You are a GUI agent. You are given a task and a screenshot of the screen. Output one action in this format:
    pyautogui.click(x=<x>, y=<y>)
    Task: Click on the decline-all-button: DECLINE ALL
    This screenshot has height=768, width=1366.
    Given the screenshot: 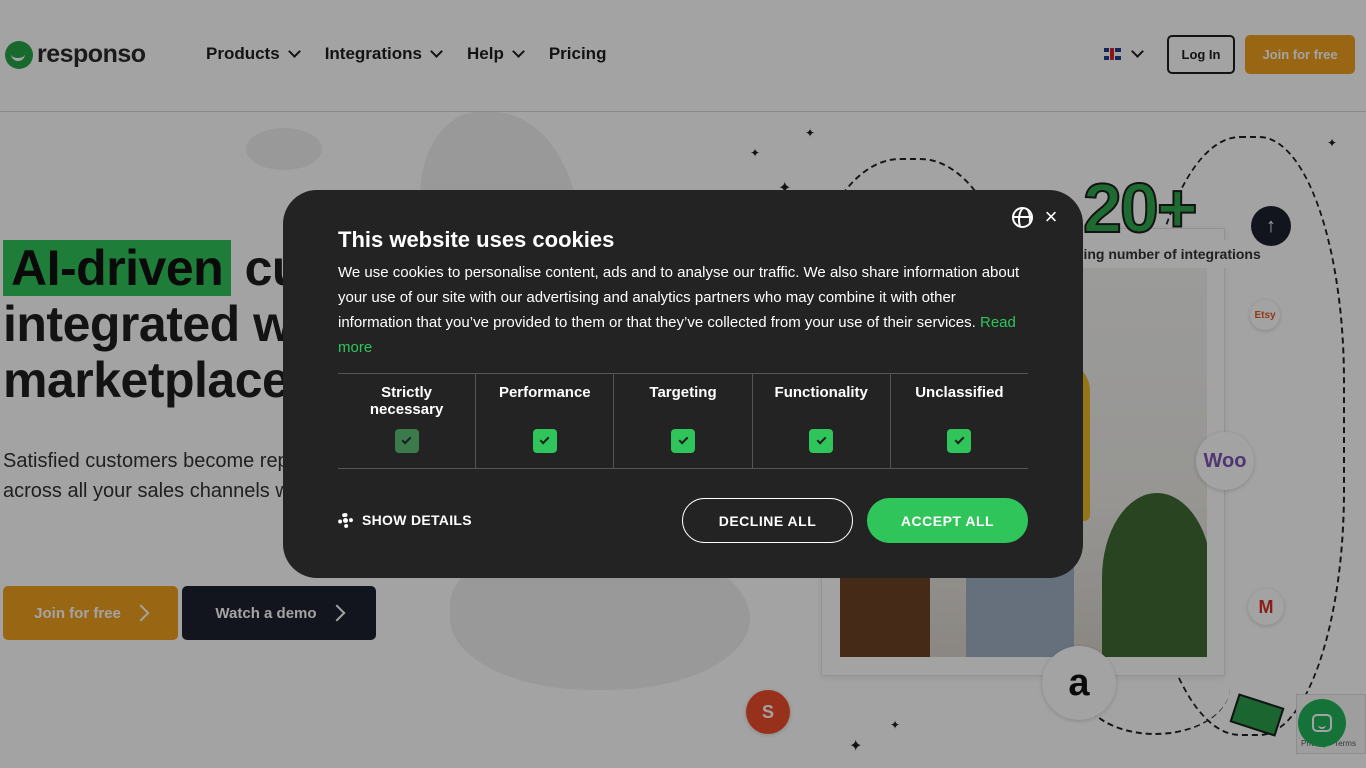 What is the action you would take?
    pyautogui.click(x=767, y=520)
    